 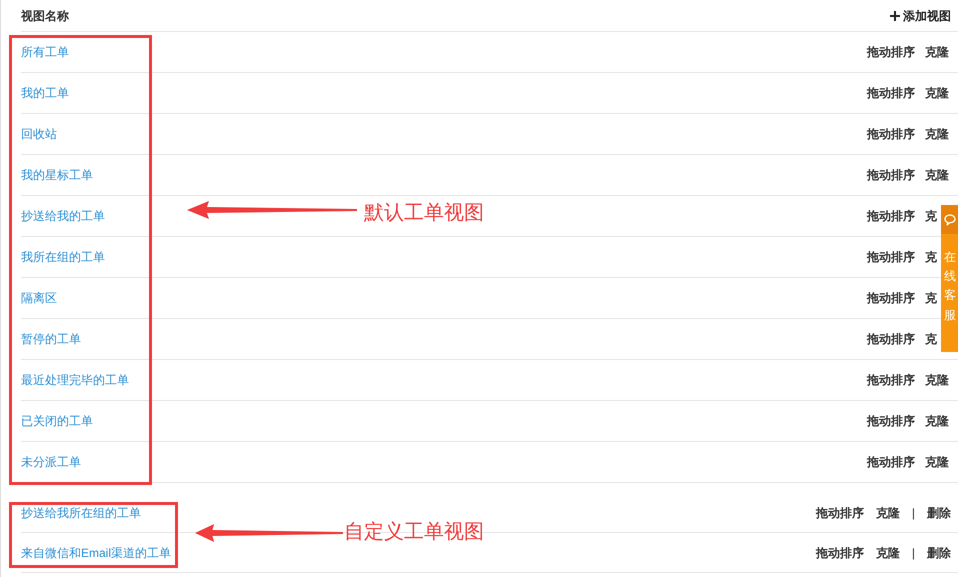 What do you see at coordinates (45, 93) in the screenshot?
I see `view-link: 我的工单` at bounding box center [45, 93].